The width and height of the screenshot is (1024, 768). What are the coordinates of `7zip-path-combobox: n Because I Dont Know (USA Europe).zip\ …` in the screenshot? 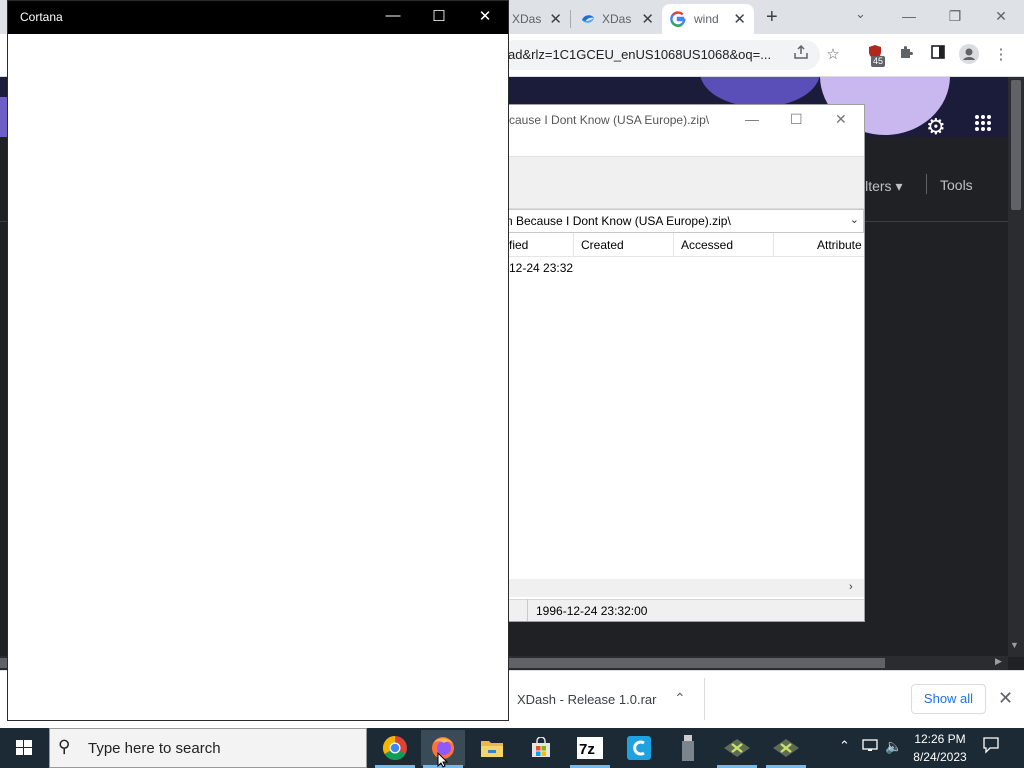 It's located at (682, 221).